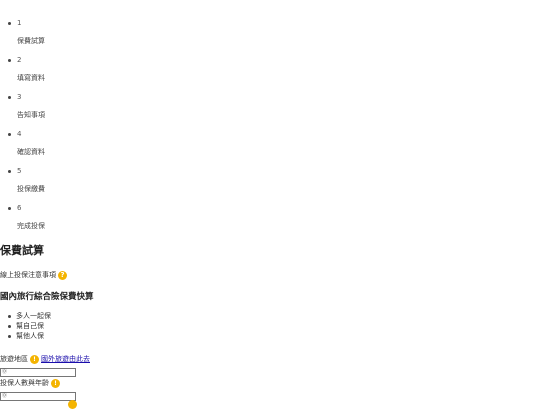 The image size is (540, 409). Describe the element at coordinates (22, 250) in the screenshot. I see `page-title: 保費試算` at that location.